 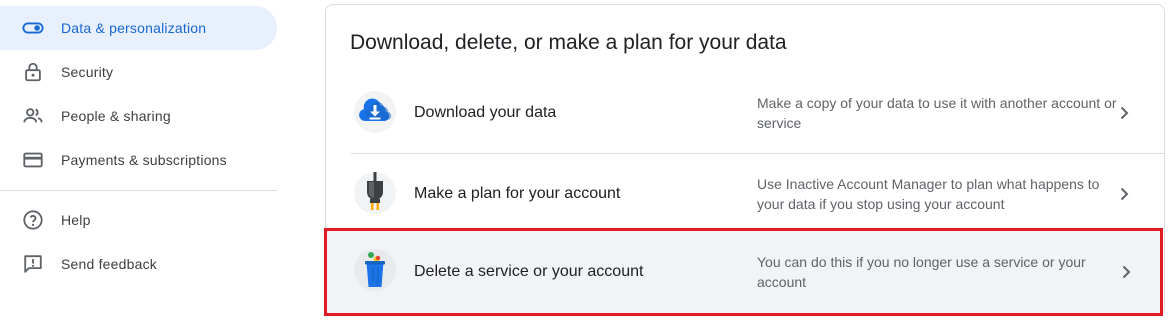 I want to click on toggle-icon, so click(x=33, y=28).